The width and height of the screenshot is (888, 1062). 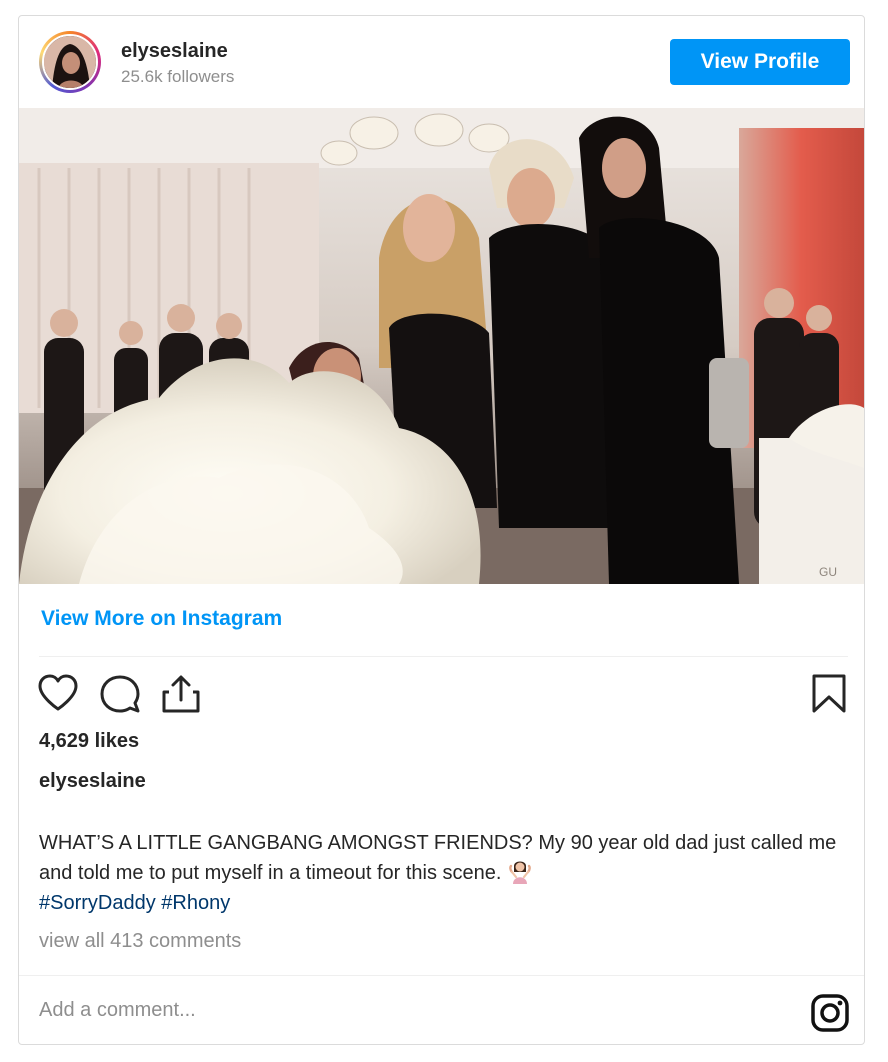 What do you see at coordinates (181, 694) in the screenshot?
I see `share-upload-icon` at bounding box center [181, 694].